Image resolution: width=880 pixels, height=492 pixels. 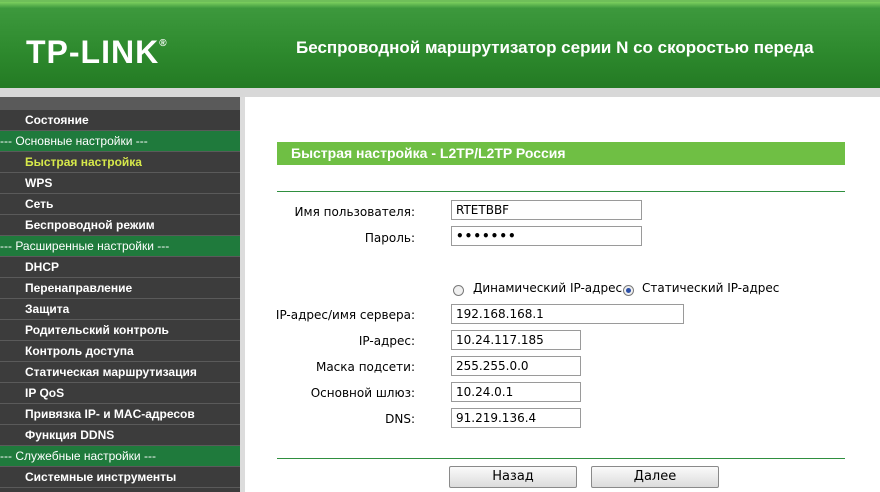 What do you see at coordinates (120, 103) in the screenshot?
I see `sidebar-top-gap` at bounding box center [120, 103].